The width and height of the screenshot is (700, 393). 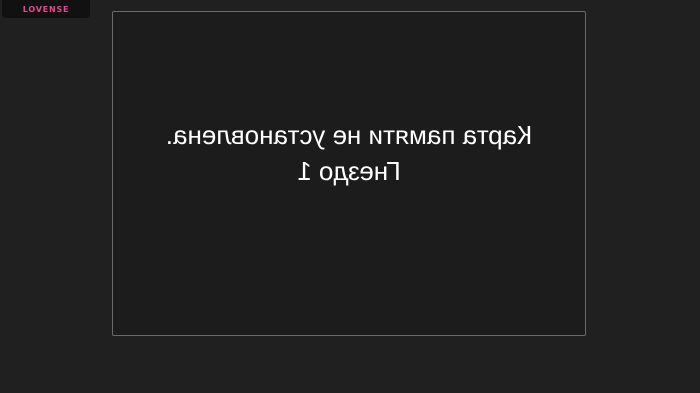 I want to click on message-line-1: Карта памяти не установлена., so click(x=349, y=135).